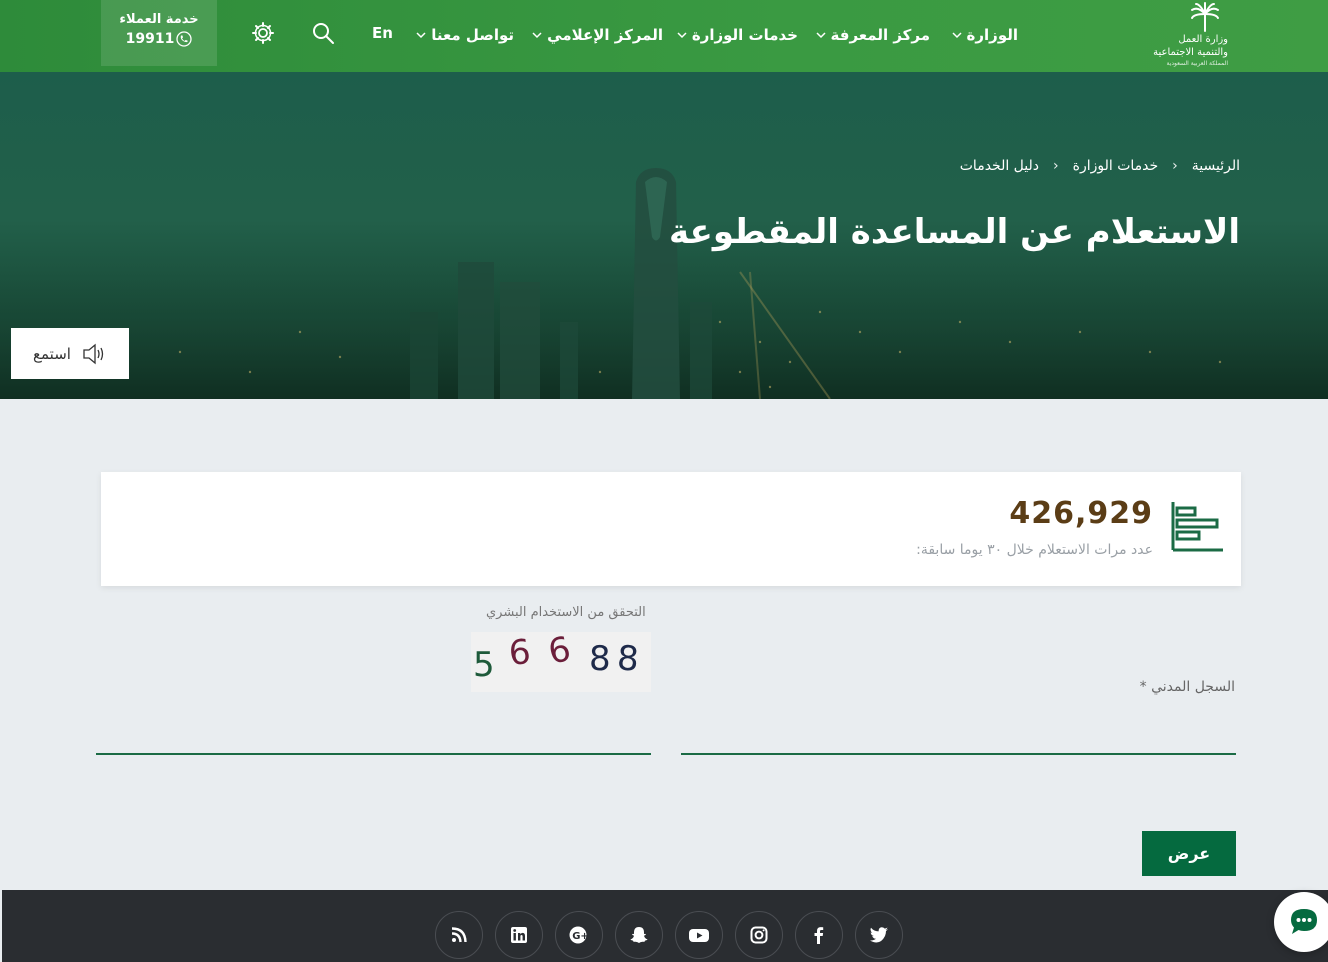  I want to click on youtube-link, so click(699, 935).